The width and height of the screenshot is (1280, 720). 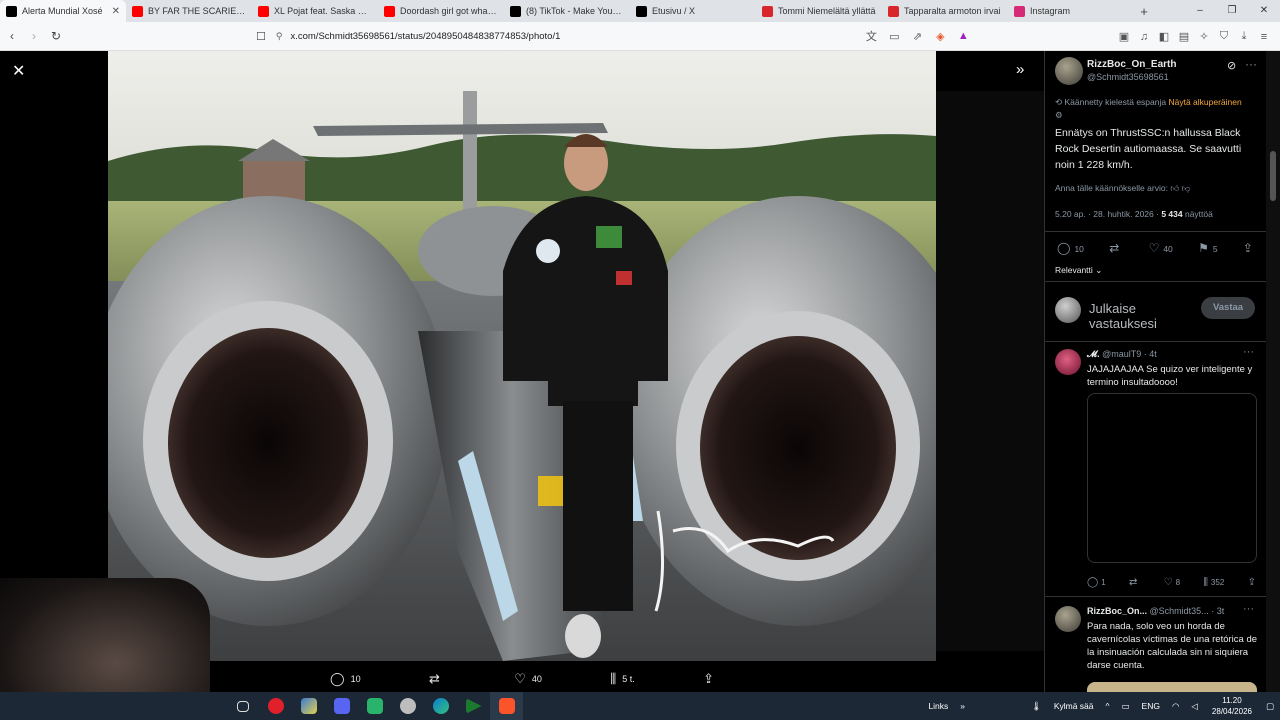 I want to click on settings-gear-icon: ⚙, so click(x=1160, y=115).